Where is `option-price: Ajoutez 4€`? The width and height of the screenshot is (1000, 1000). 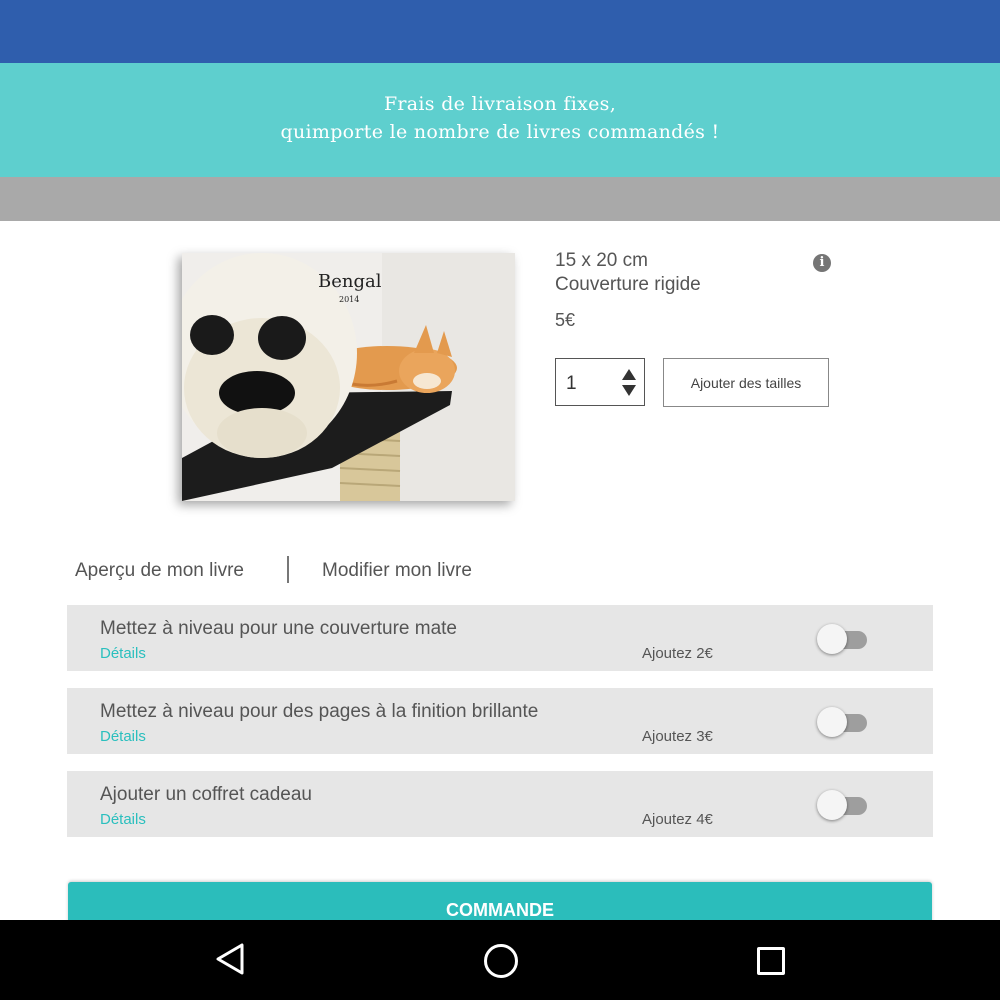
option-price: Ajoutez 4€ is located at coordinates (677, 819).